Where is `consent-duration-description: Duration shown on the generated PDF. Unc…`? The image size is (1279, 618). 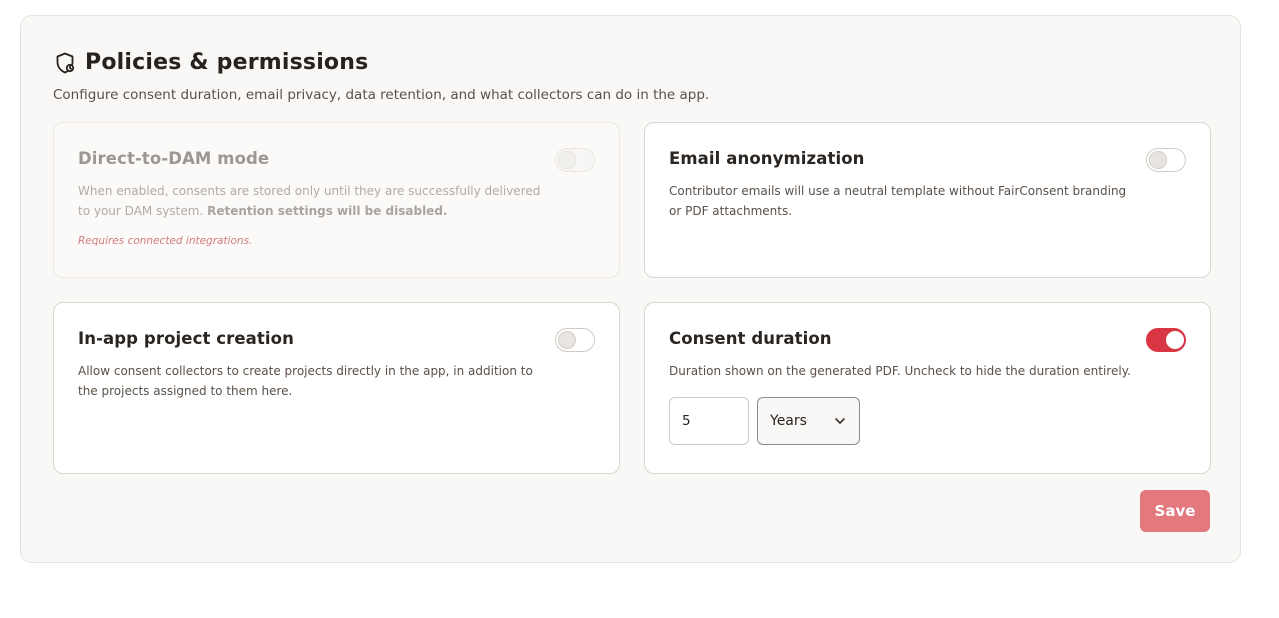 consent-duration-description: Duration shown on the generated PDF. Unc… is located at coordinates (900, 371).